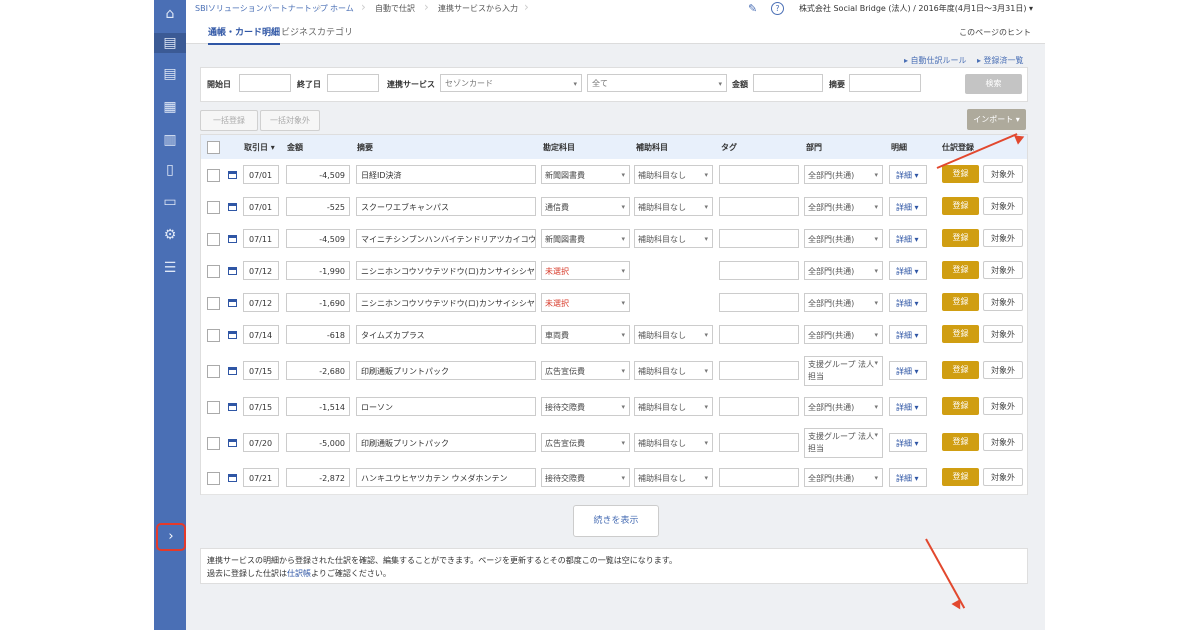  I want to click on memo-input: ローソン, so click(446, 406).